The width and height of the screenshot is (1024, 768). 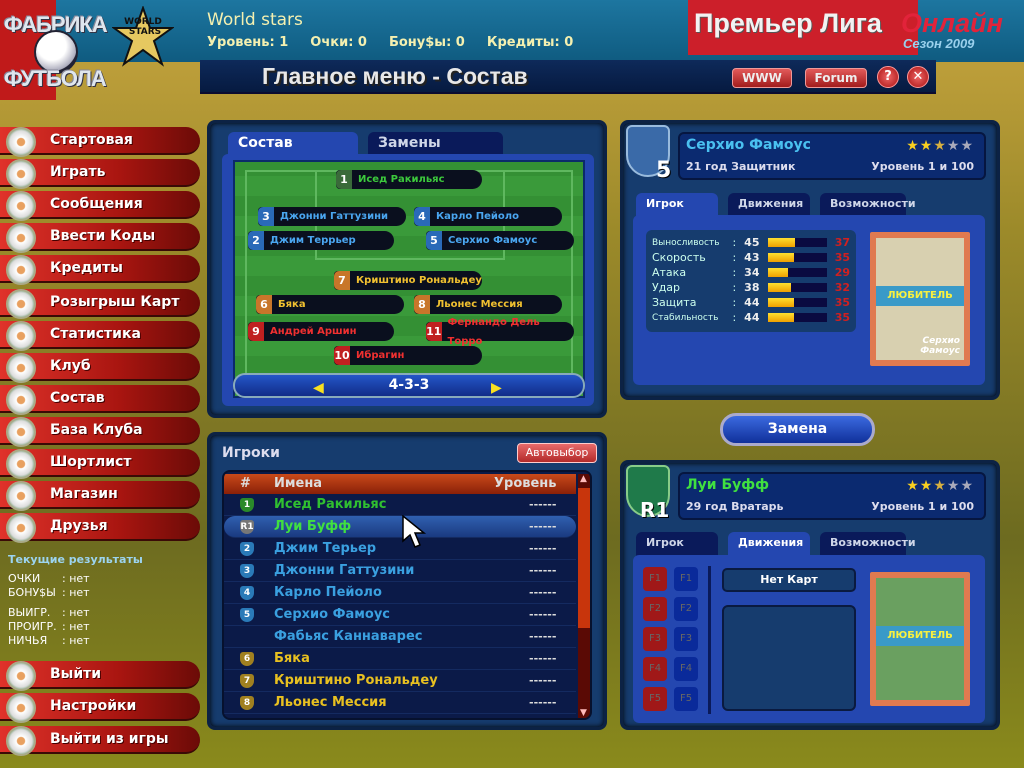 What do you see at coordinates (100, 336) in the screenshot?
I see `sidebar-item-6: Статистика` at bounding box center [100, 336].